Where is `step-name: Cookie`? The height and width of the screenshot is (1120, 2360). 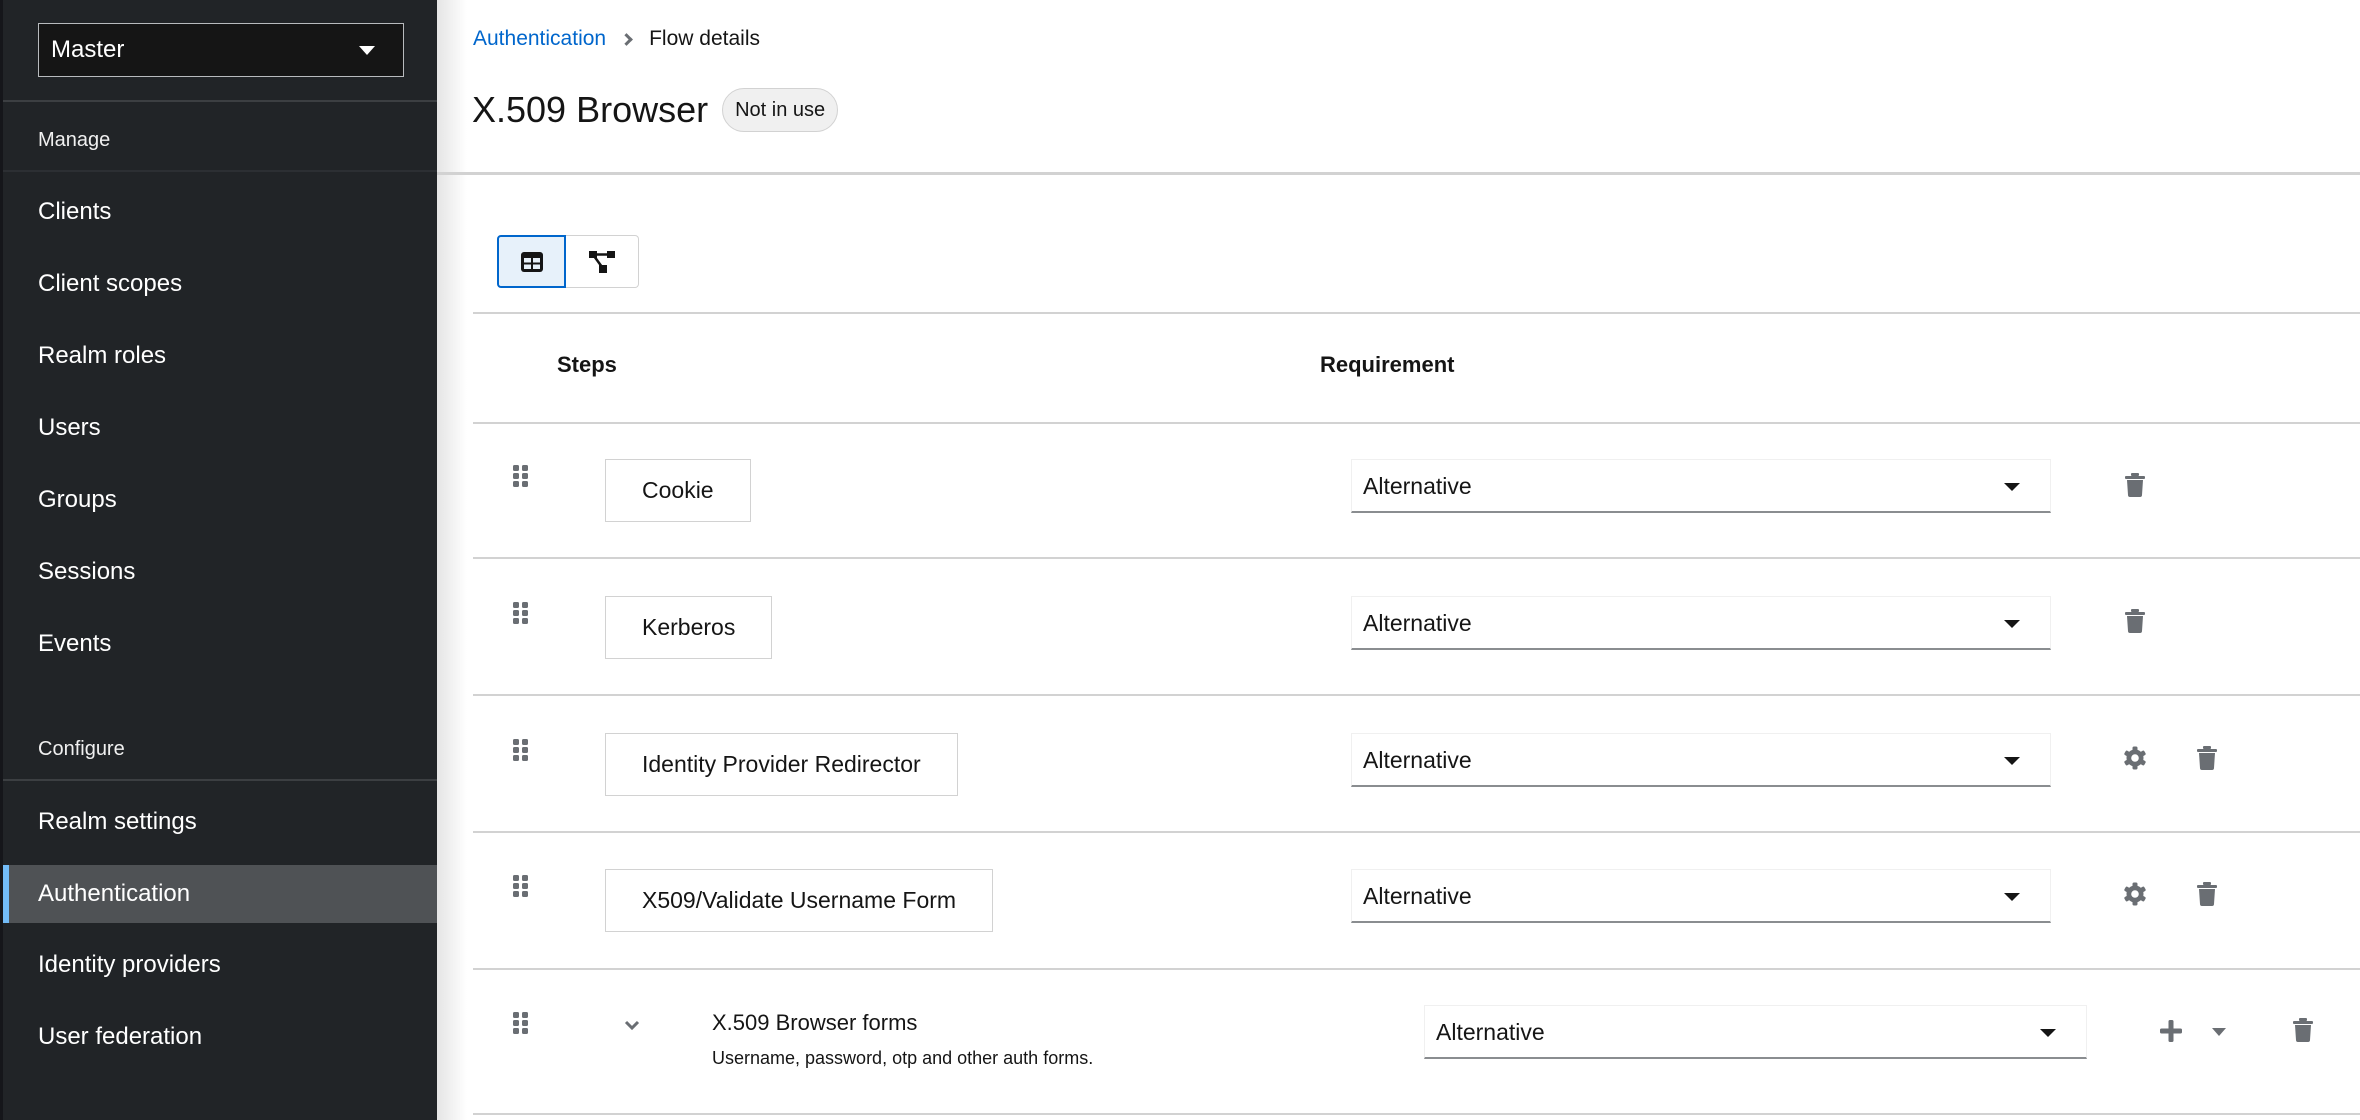 step-name: Cookie is located at coordinates (678, 490).